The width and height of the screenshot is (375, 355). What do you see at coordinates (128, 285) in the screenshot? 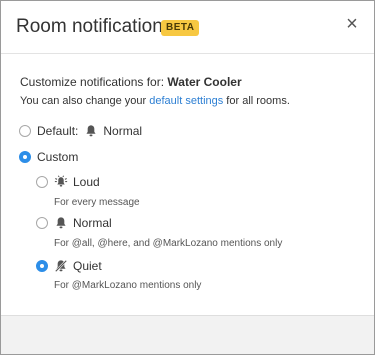
I see `option-quiet-help: For @MarkLozano mentions only` at bounding box center [128, 285].